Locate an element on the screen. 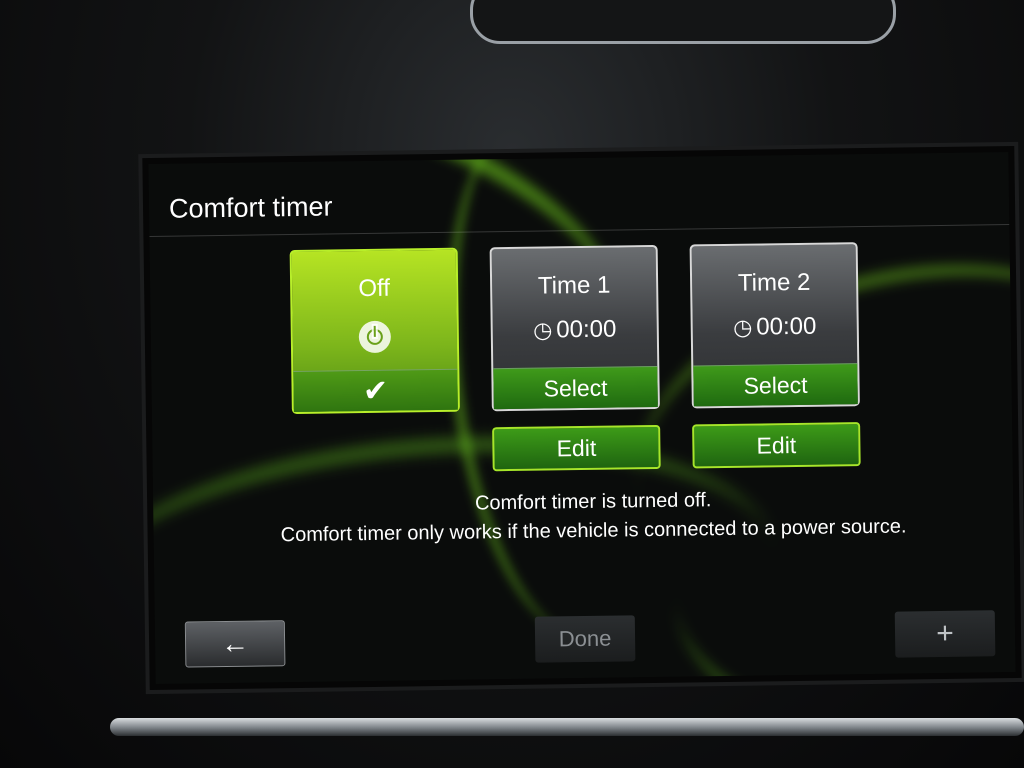  timer-card-time-1: Time 1 ◷ 00:00 Select is located at coordinates (574, 328).